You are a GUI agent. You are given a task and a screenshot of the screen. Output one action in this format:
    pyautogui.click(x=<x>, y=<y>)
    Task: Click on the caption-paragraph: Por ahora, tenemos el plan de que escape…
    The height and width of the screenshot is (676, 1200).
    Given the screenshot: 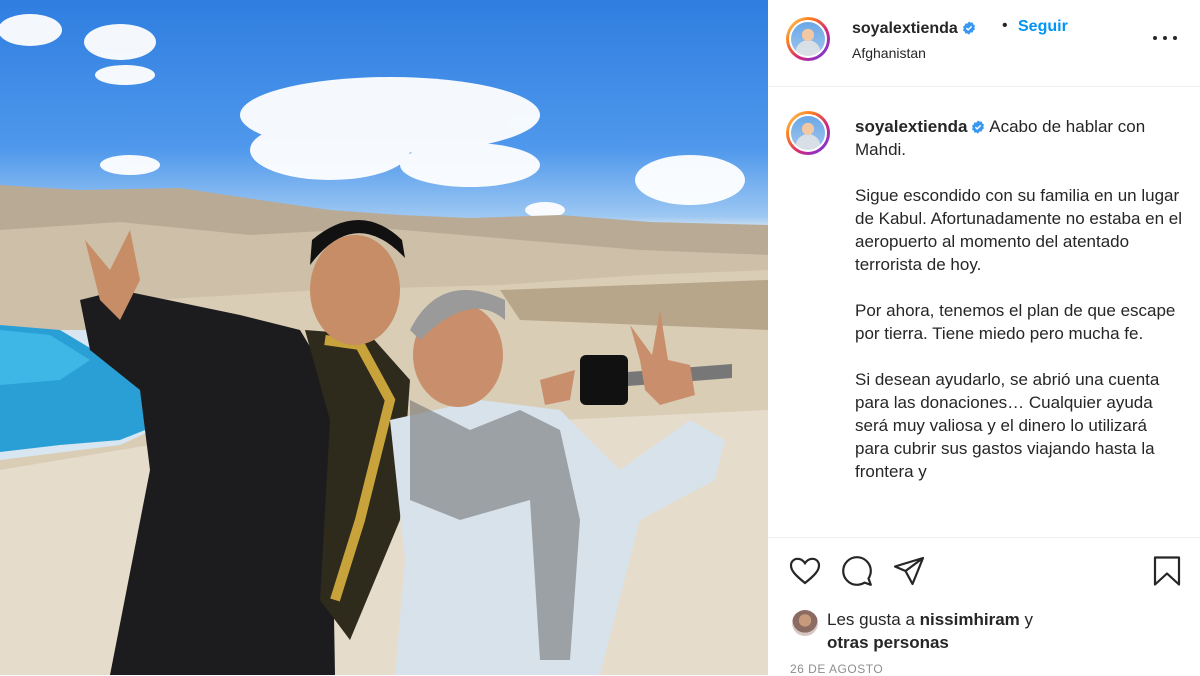 What is the action you would take?
    pyautogui.click(x=1015, y=322)
    